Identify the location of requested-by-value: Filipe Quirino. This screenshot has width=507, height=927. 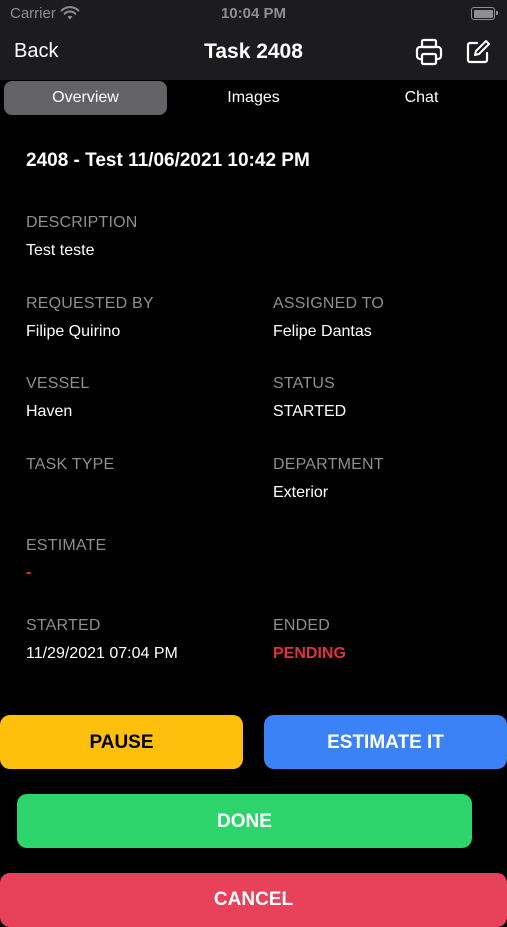
(73, 331).